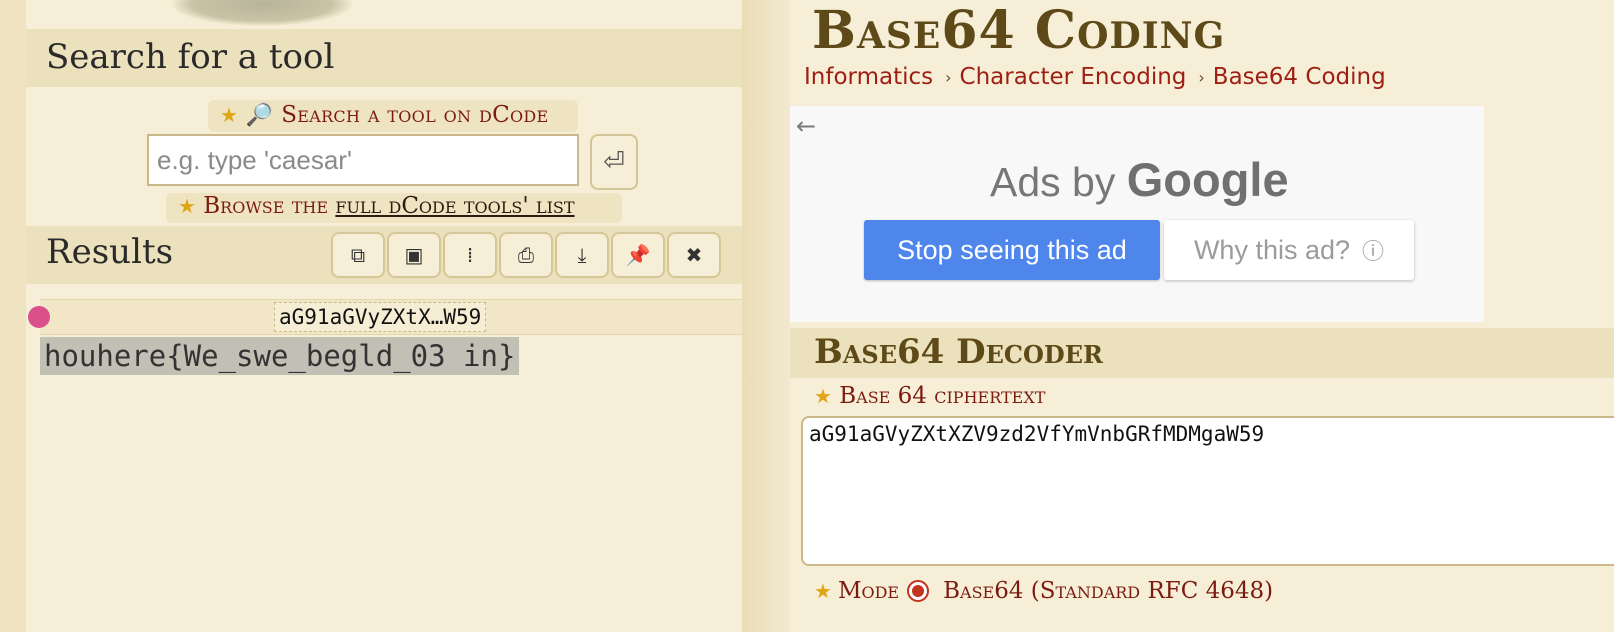 The width and height of the screenshot is (1614, 632). Describe the element at coordinates (269, 206) in the screenshot. I see `browse-prefix: Browse the` at that location.